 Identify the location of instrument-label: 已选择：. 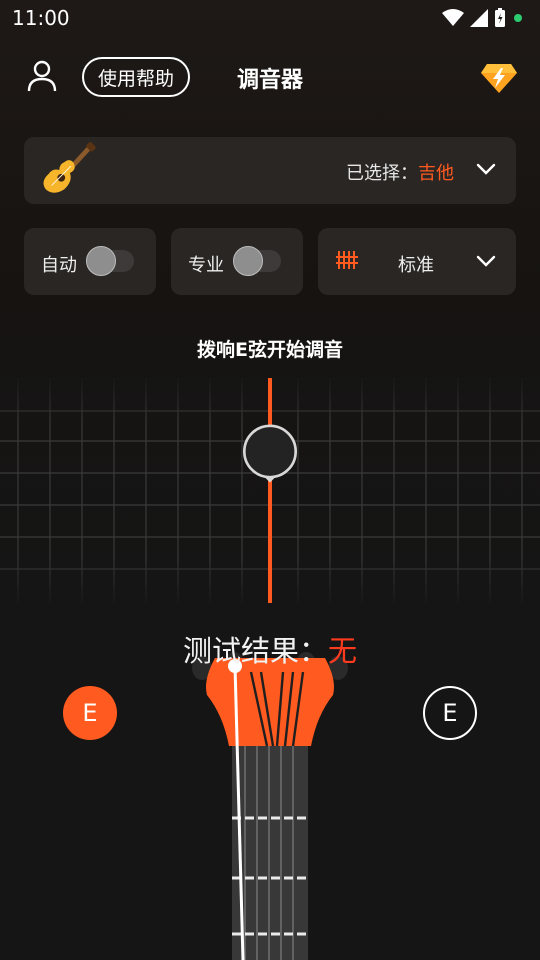
(382, 173).